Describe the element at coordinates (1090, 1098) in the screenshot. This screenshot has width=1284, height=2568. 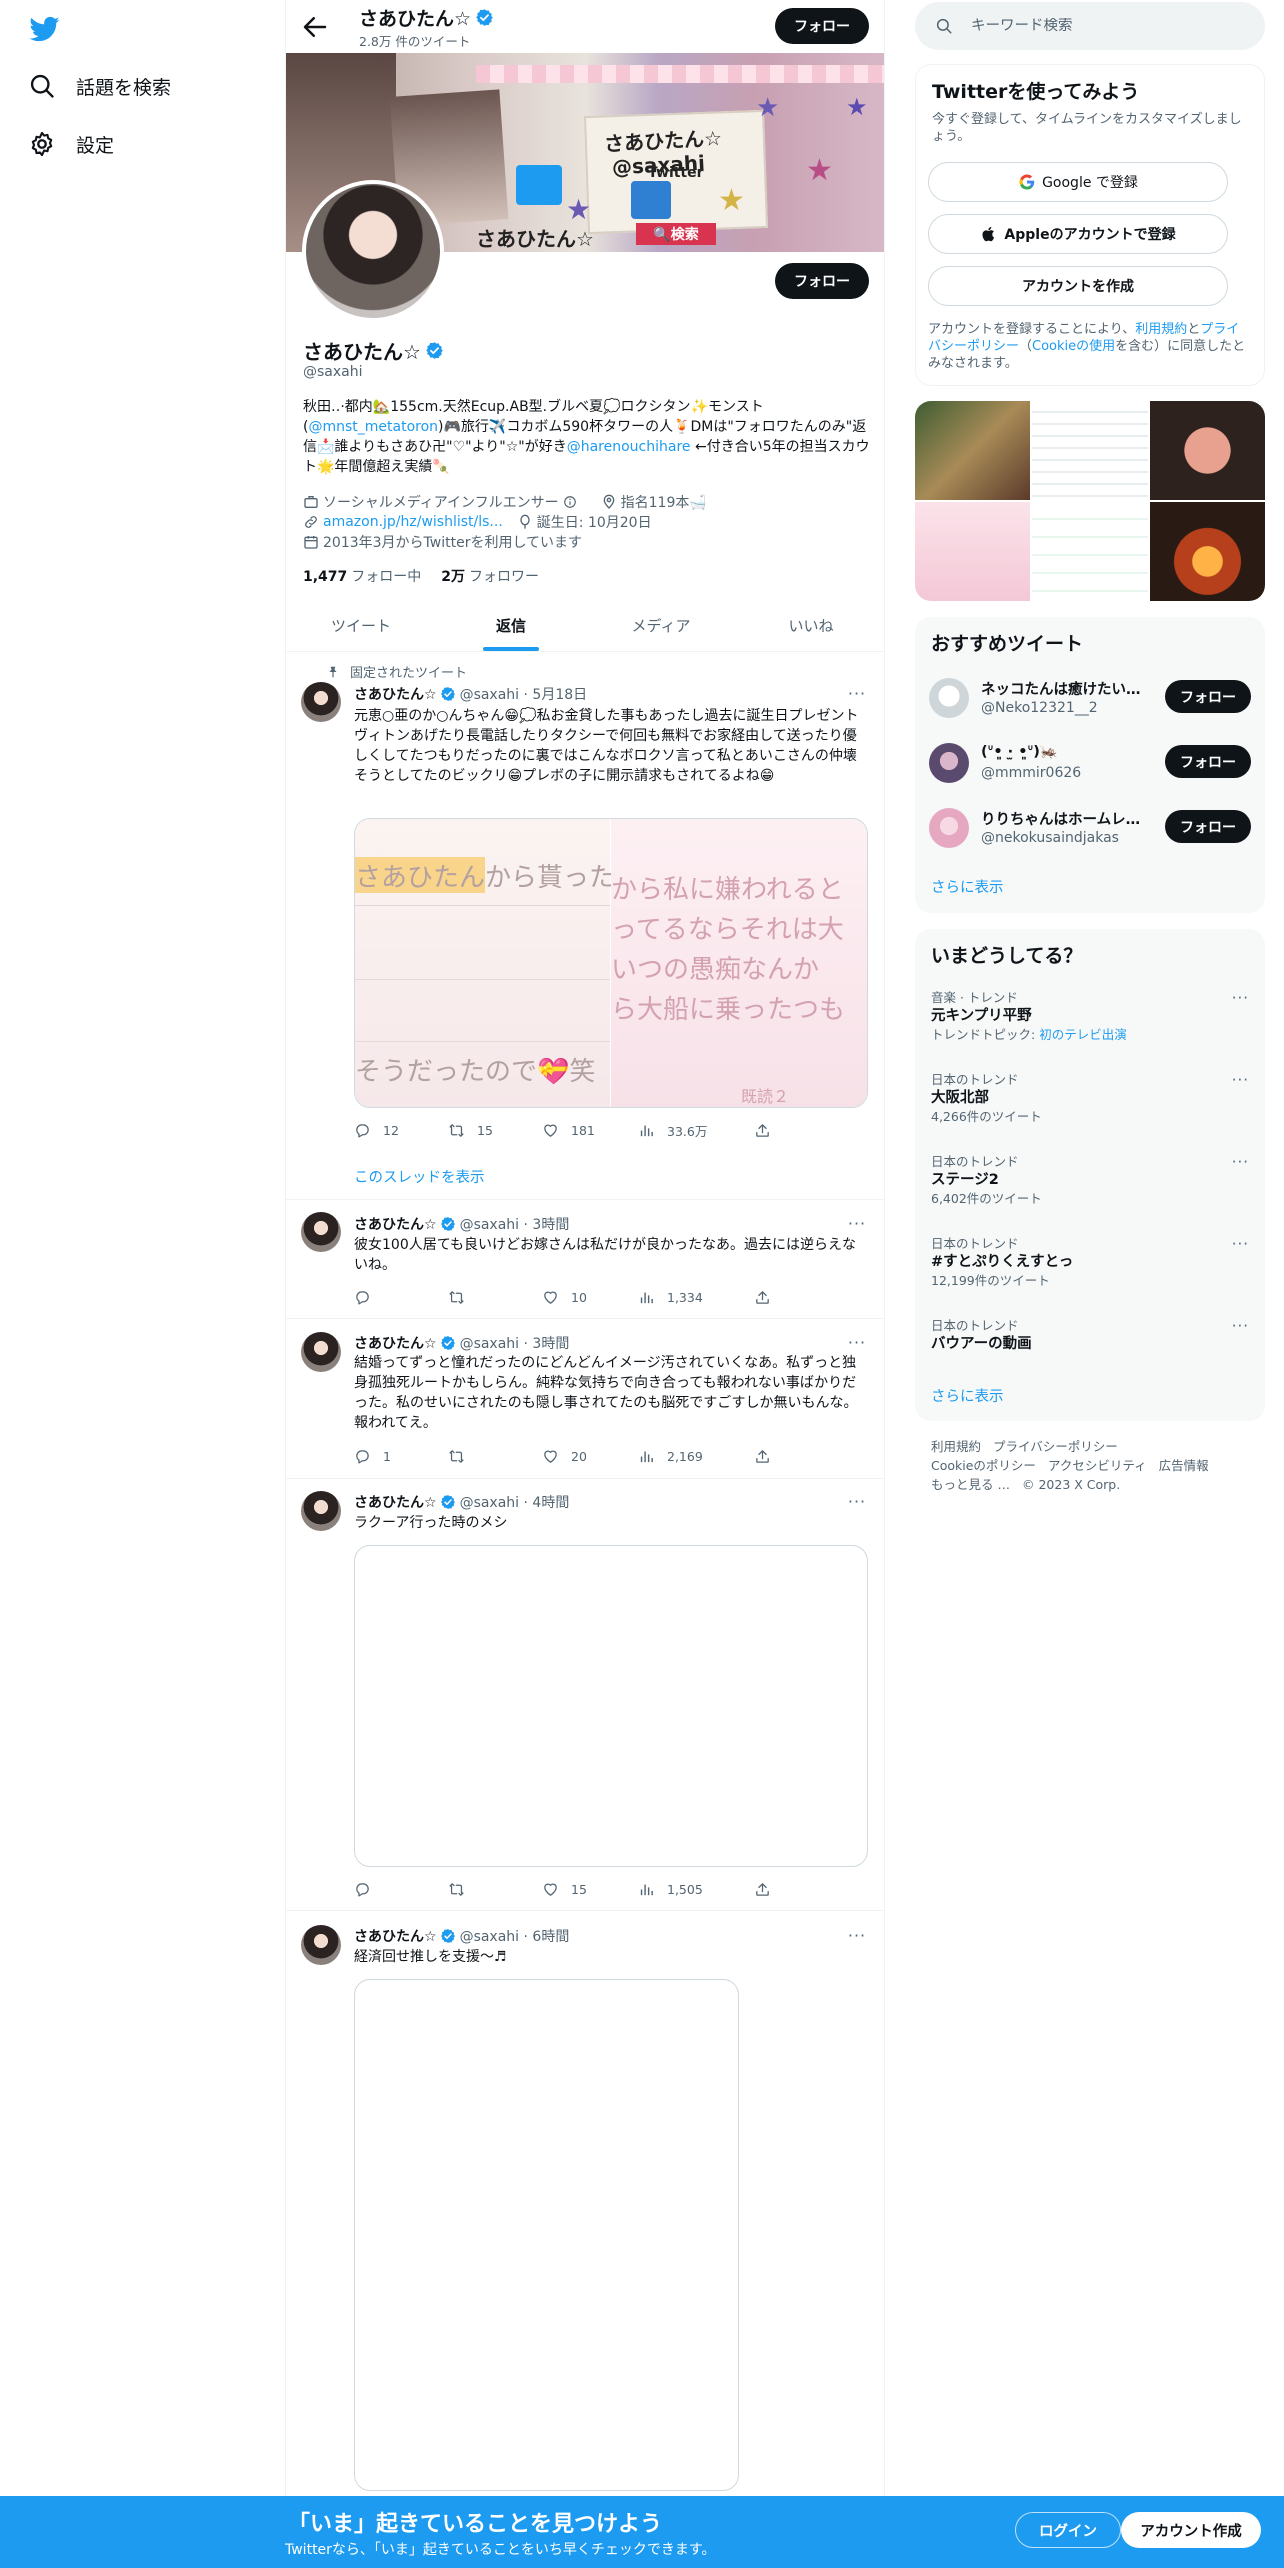
I see `trend-item: 日本のトレンド 大阪北部 4,266件のツイート ···` at that location.